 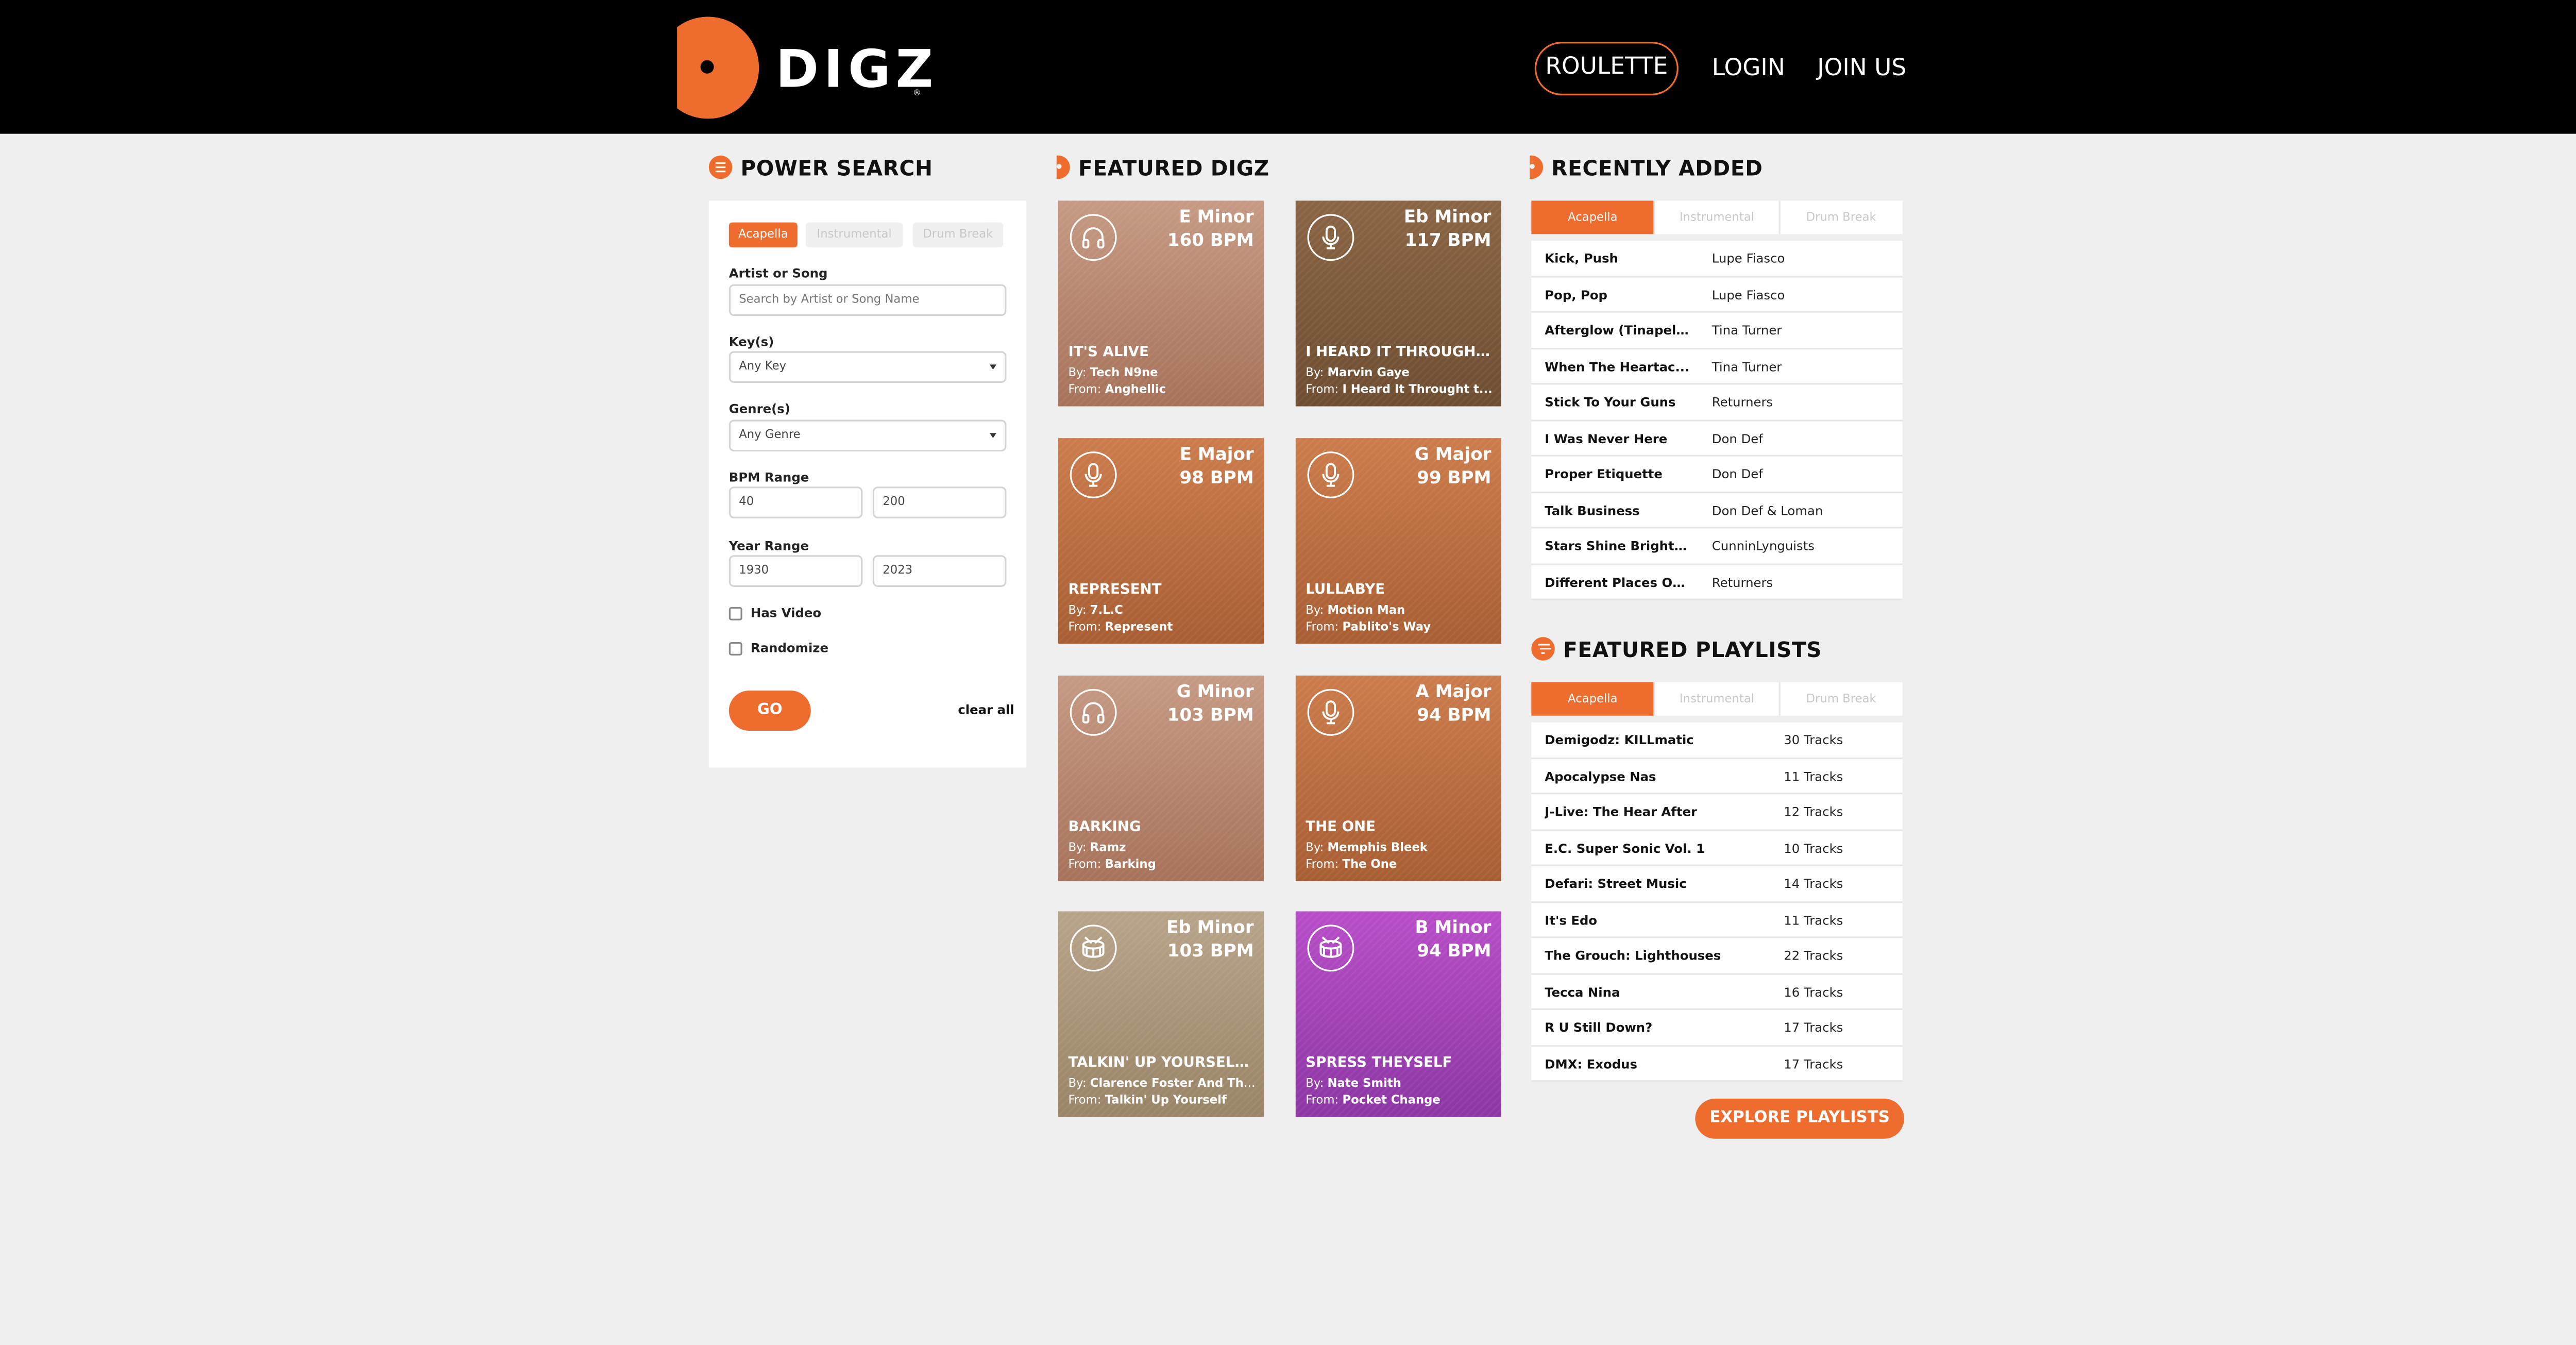 What do you see at coordinates (1447, 217) in the screenshot?
I see `card-key: Eb Minor` at bounding box center [1447, 217].